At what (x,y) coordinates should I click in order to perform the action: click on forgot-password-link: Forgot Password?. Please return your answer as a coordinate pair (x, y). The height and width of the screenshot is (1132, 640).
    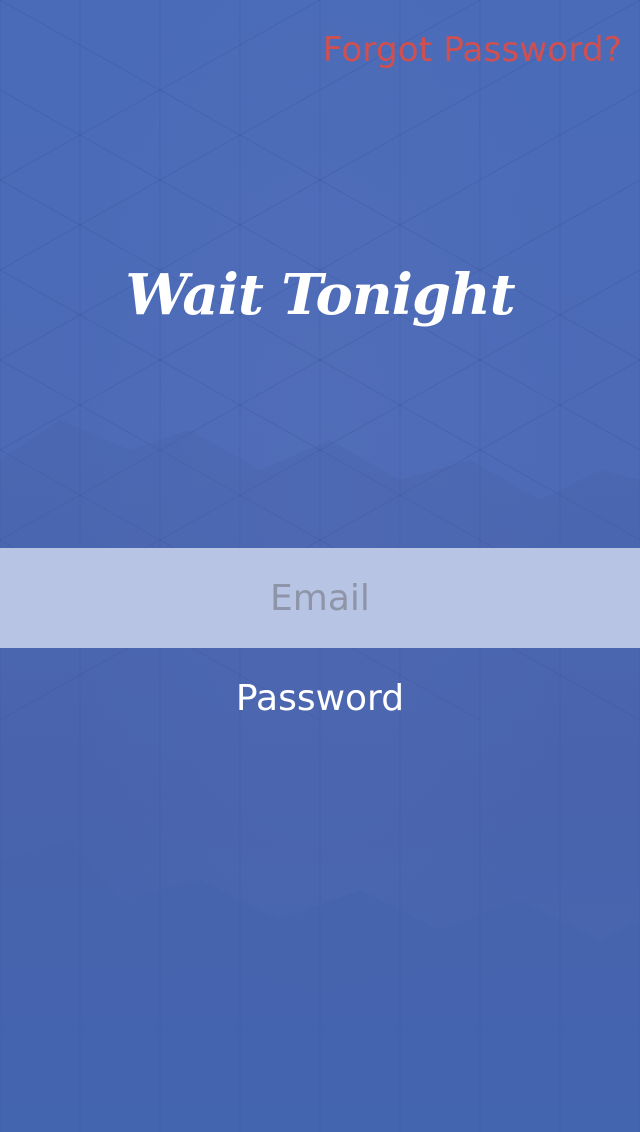
    Looking at the image, I should click on (472, 50).